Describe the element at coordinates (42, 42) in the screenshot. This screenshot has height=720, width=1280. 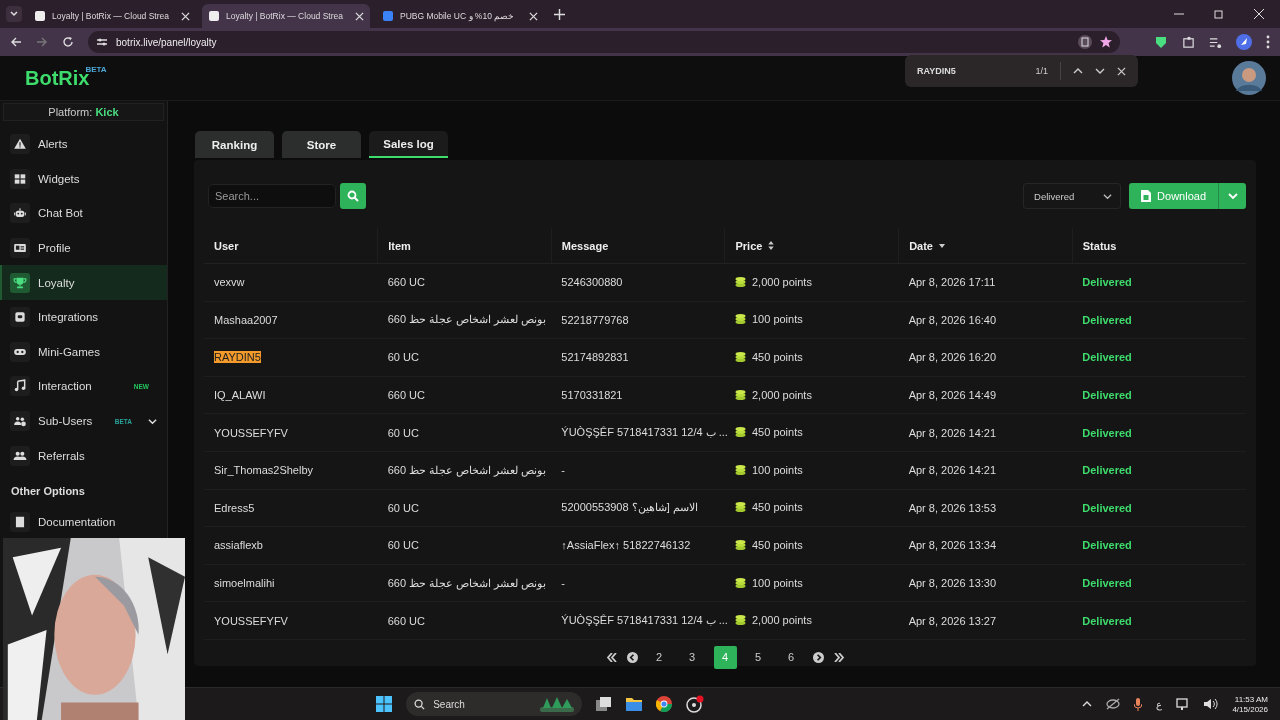
I see `forward-icon` at that location.